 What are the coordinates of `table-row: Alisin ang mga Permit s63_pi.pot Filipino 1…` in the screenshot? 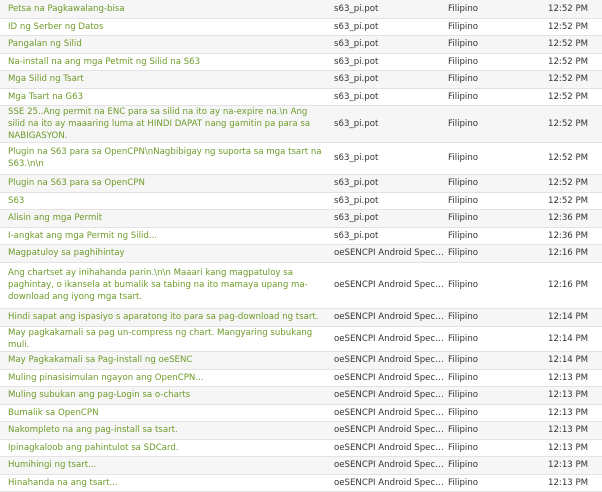 It's located at (301, 218).